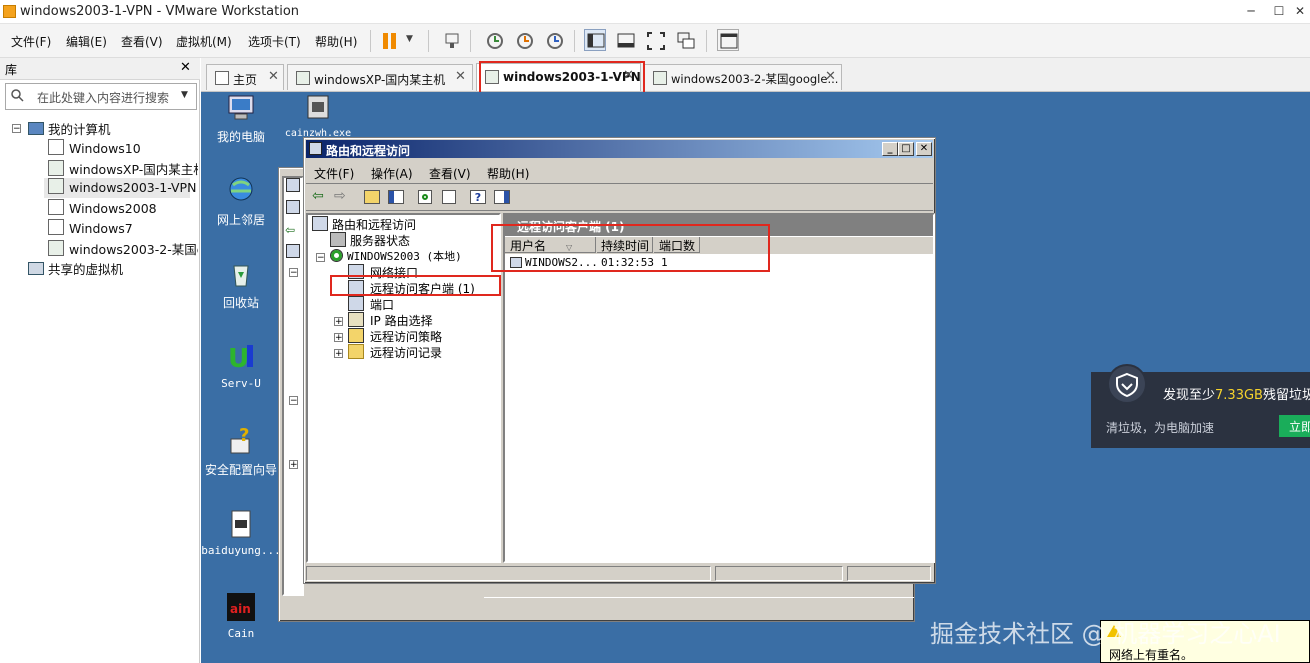 This screenshot has width=1310, height=663. What do you see at coordinates (241, 615) in the screenshot?
I see `desktop-icon-cain: ain Cain` at bounding box center [241, 615].